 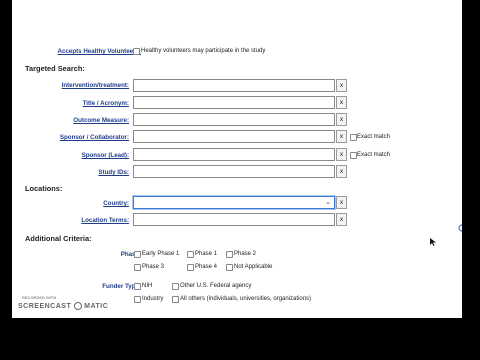 I want to click on phase-2-label: Phase 2, so click(x=245, y=254).